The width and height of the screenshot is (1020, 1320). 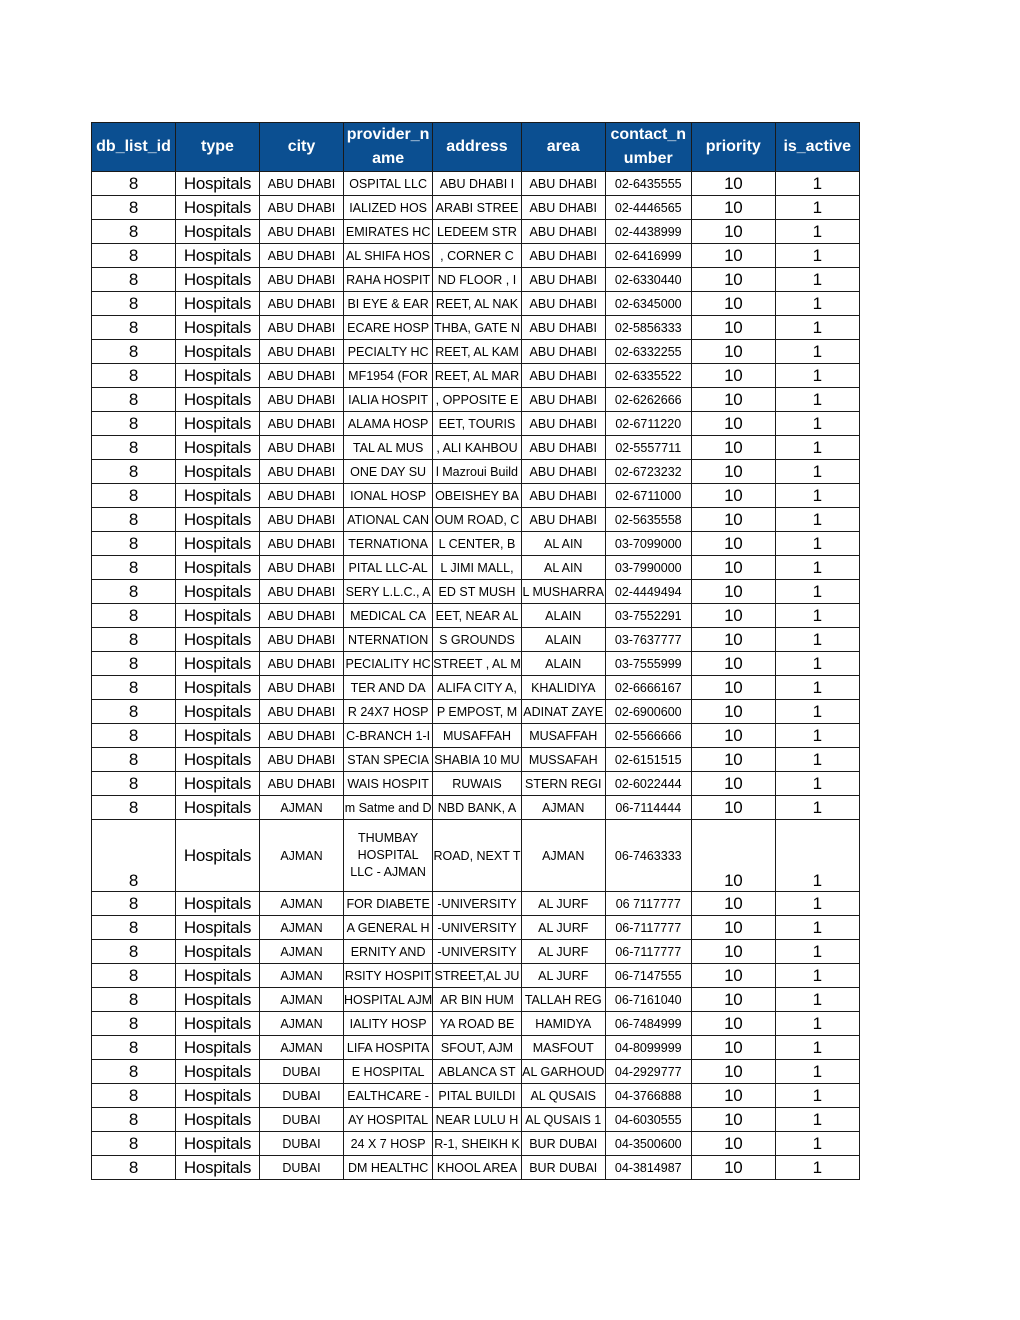 I want to click on cell-address: KHOOL AREA, so click(x=477, y=1167).